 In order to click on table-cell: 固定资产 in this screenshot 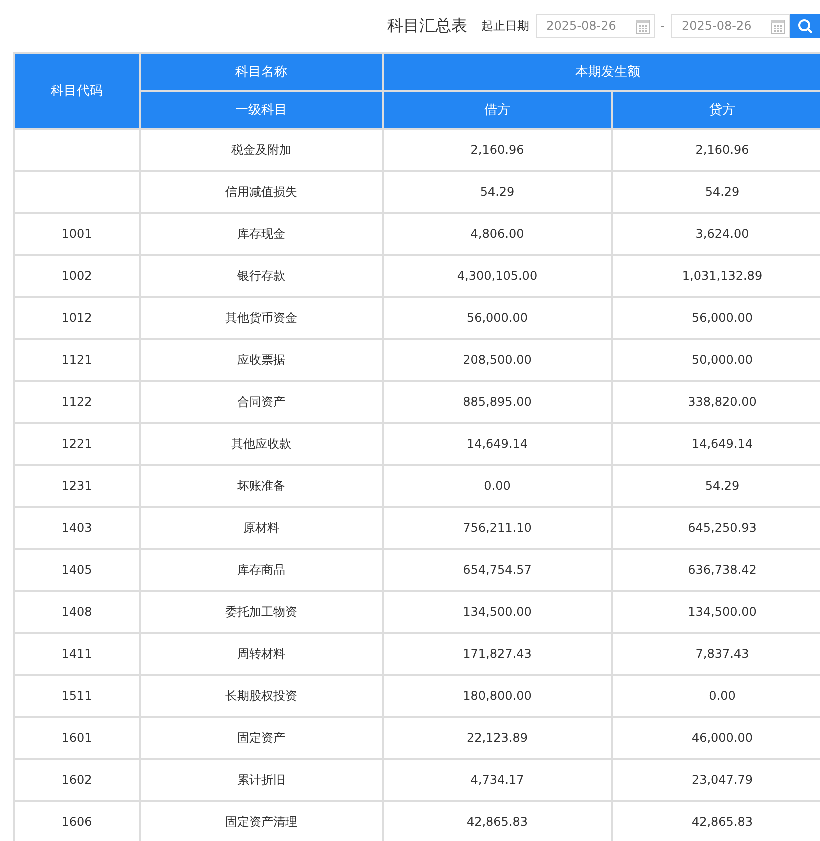, I will do `click(261, 738)`.